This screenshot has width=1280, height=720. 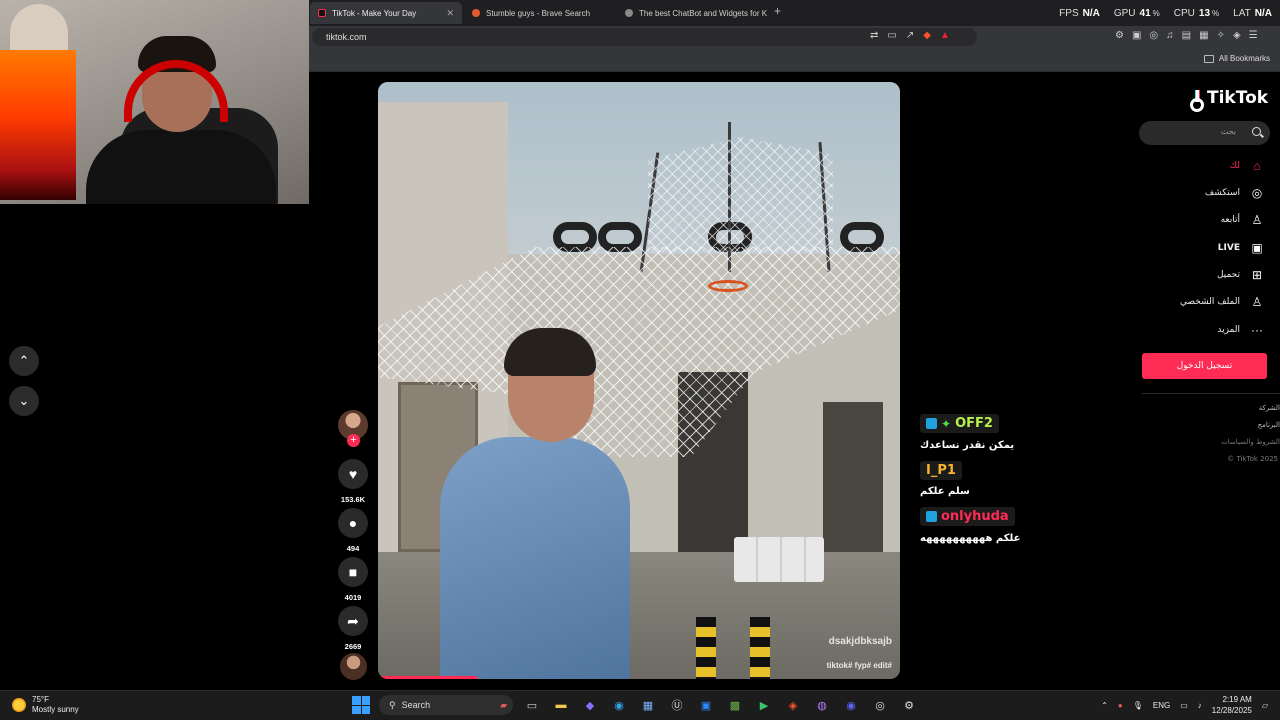 What do you see at coordinates (590, 705) in the screenshot?
I see `copilot-icon: ◆` at bounding box center [590, 705].